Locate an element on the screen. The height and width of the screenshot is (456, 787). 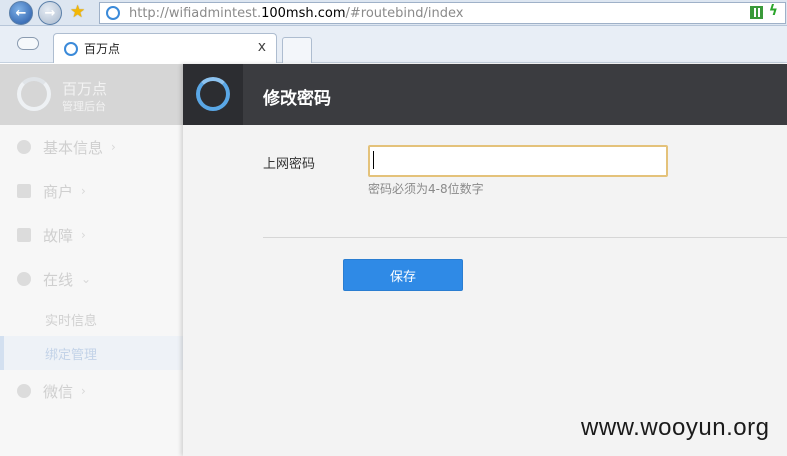
sidebar-item-basic-info: 基本信息 › is located at coordinates (91, 147).